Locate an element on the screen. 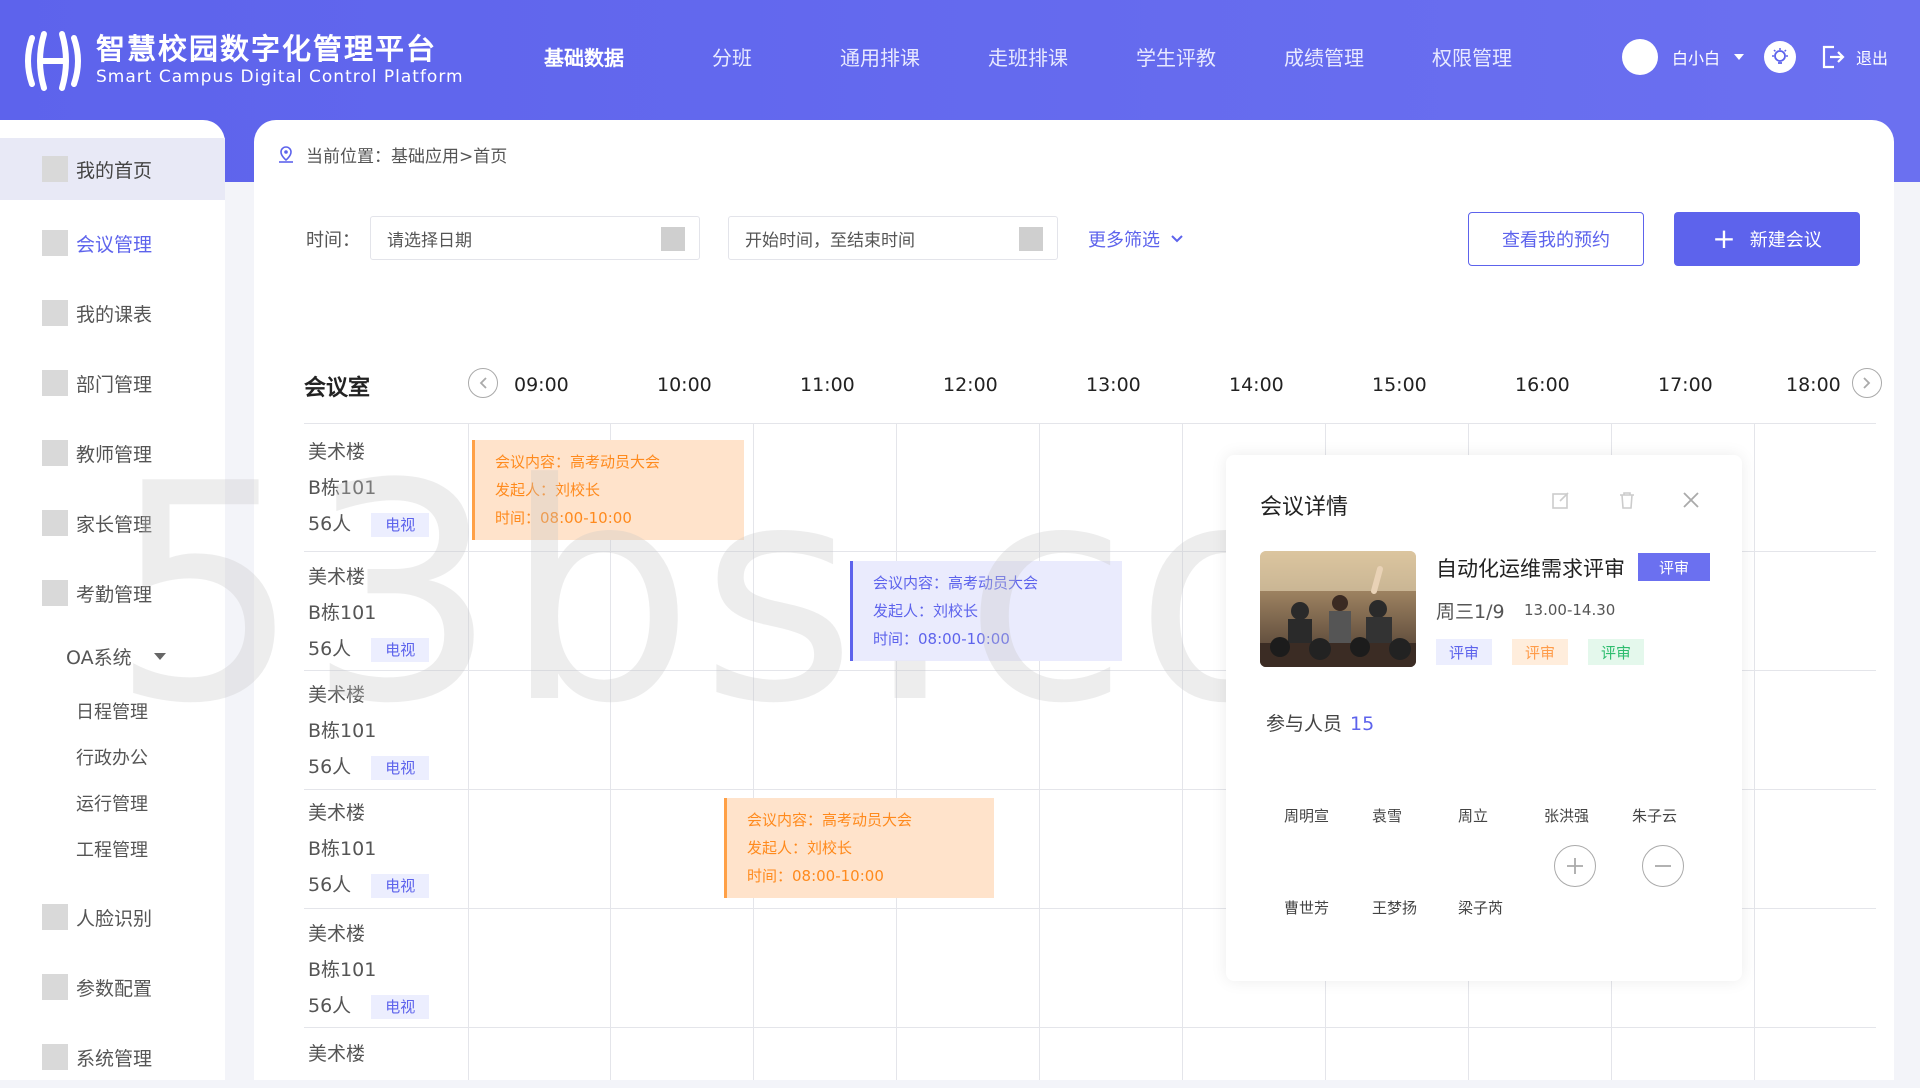 Image resolution: width=1920 pixels, height=1088 pixels. room-row: 美术楼 is located at coordinates (337, 1054).